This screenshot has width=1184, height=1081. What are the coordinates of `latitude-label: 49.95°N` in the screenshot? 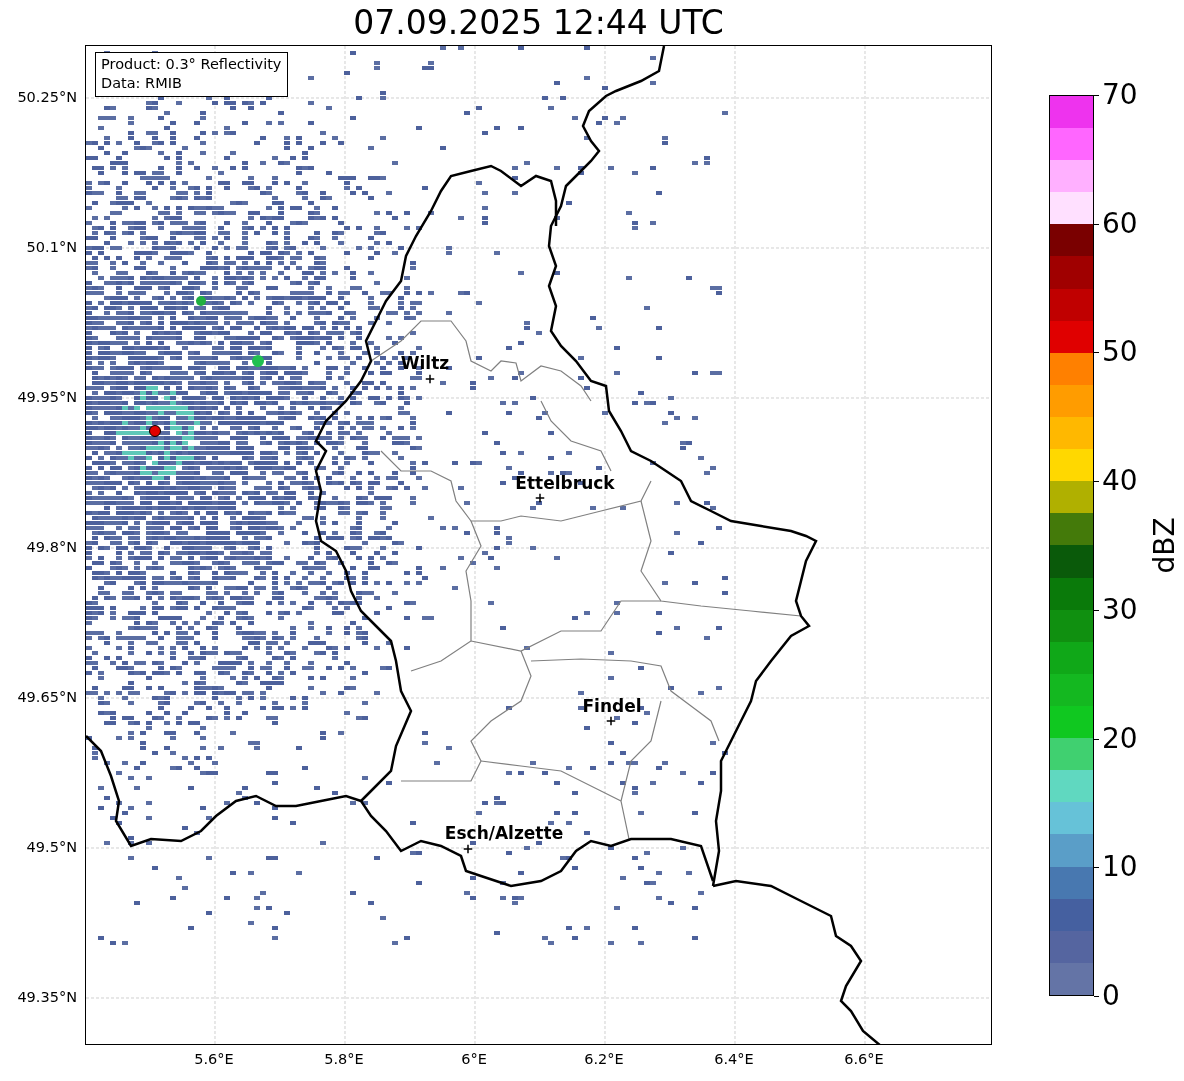 It's located at (47, 397).